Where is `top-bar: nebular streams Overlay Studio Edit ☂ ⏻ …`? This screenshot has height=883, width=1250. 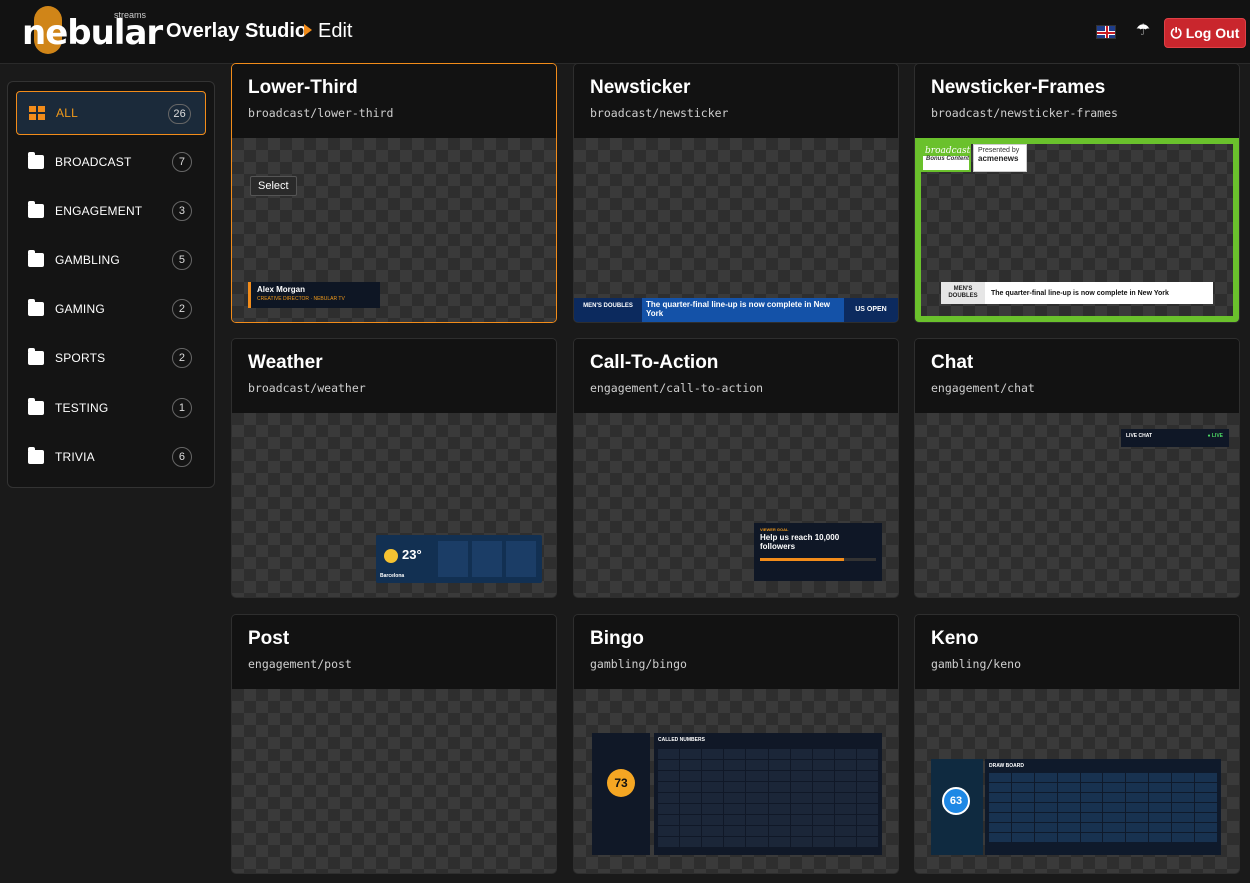
top-bar: nebular streams Overlay Studio Edit ☂ ⏻ … is located at coordinates (625, 32).